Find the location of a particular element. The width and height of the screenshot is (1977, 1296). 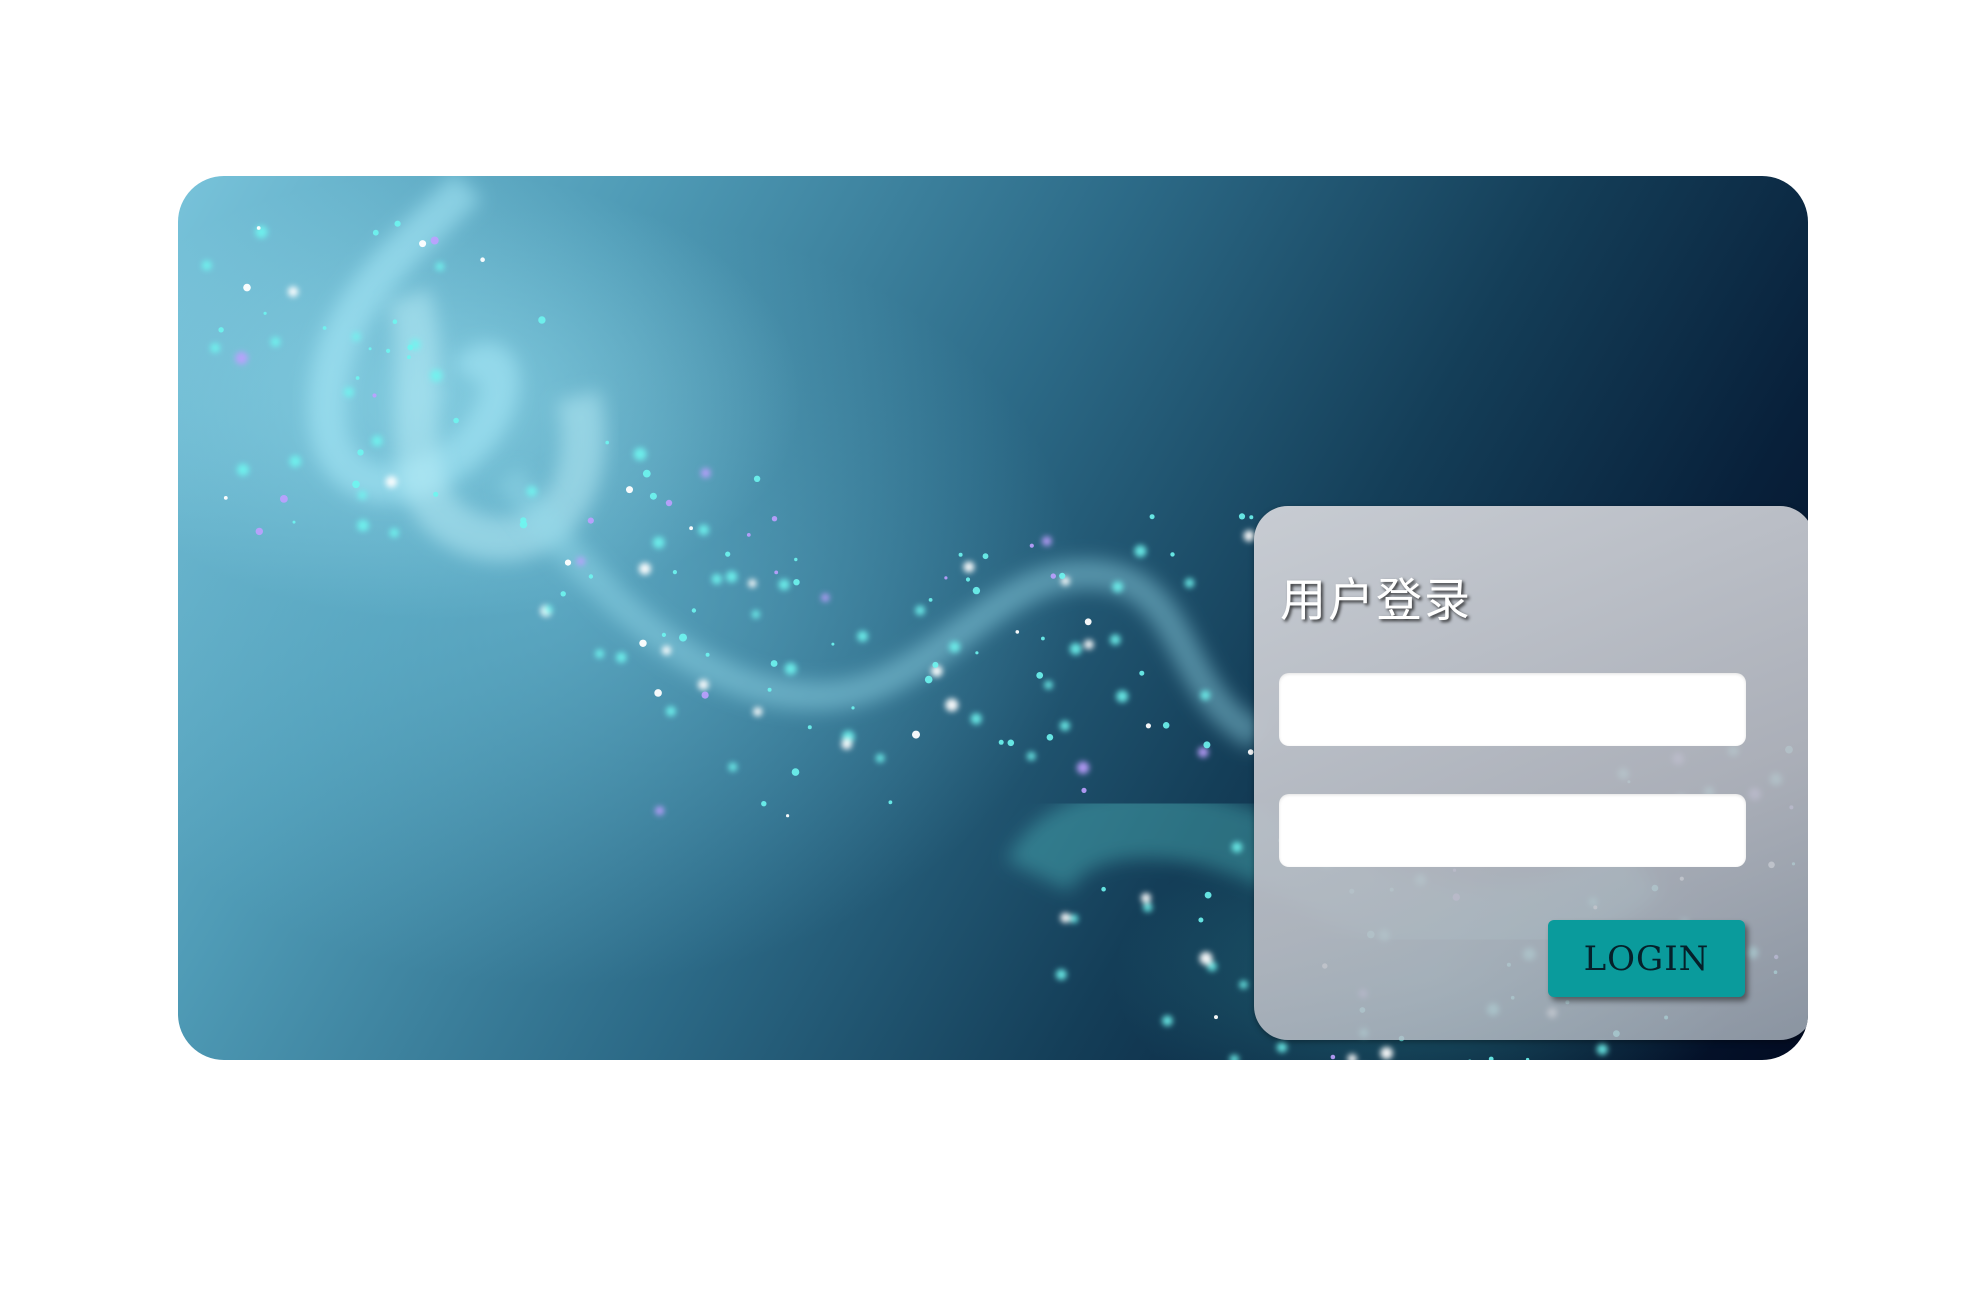

username-input is located at coordinates (1512, 709).